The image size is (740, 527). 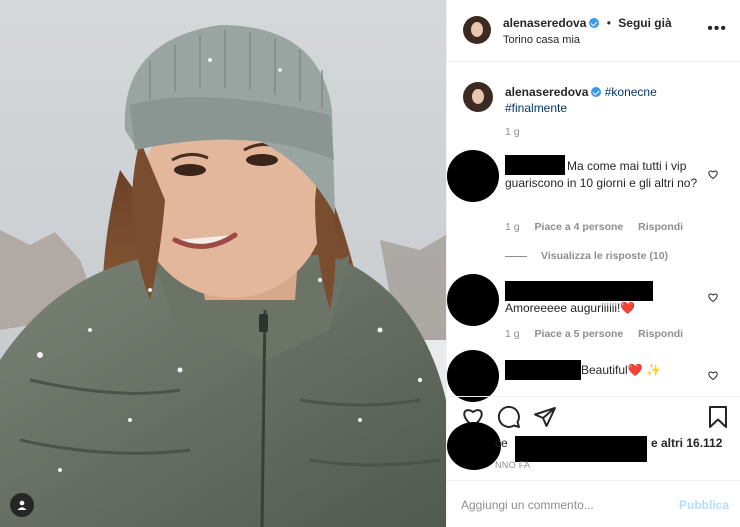 What do you see at coordinates (586, 256) in the screenshot?
I see `view-replies-button: Visualizza le risposte (10)` at bounding box center [586, 256].